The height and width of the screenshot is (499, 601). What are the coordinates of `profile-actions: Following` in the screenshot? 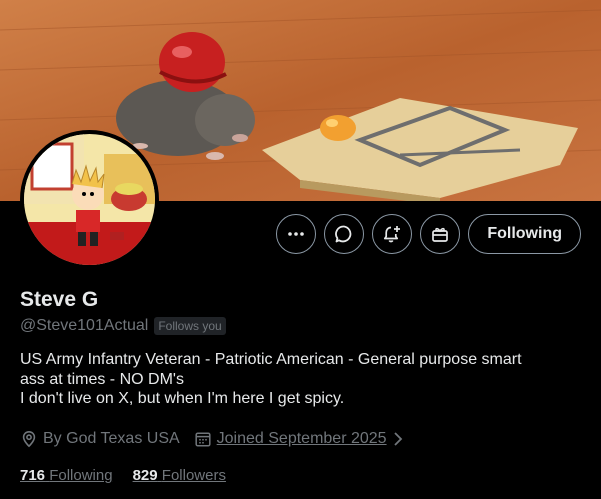 It's located at (428, 234).